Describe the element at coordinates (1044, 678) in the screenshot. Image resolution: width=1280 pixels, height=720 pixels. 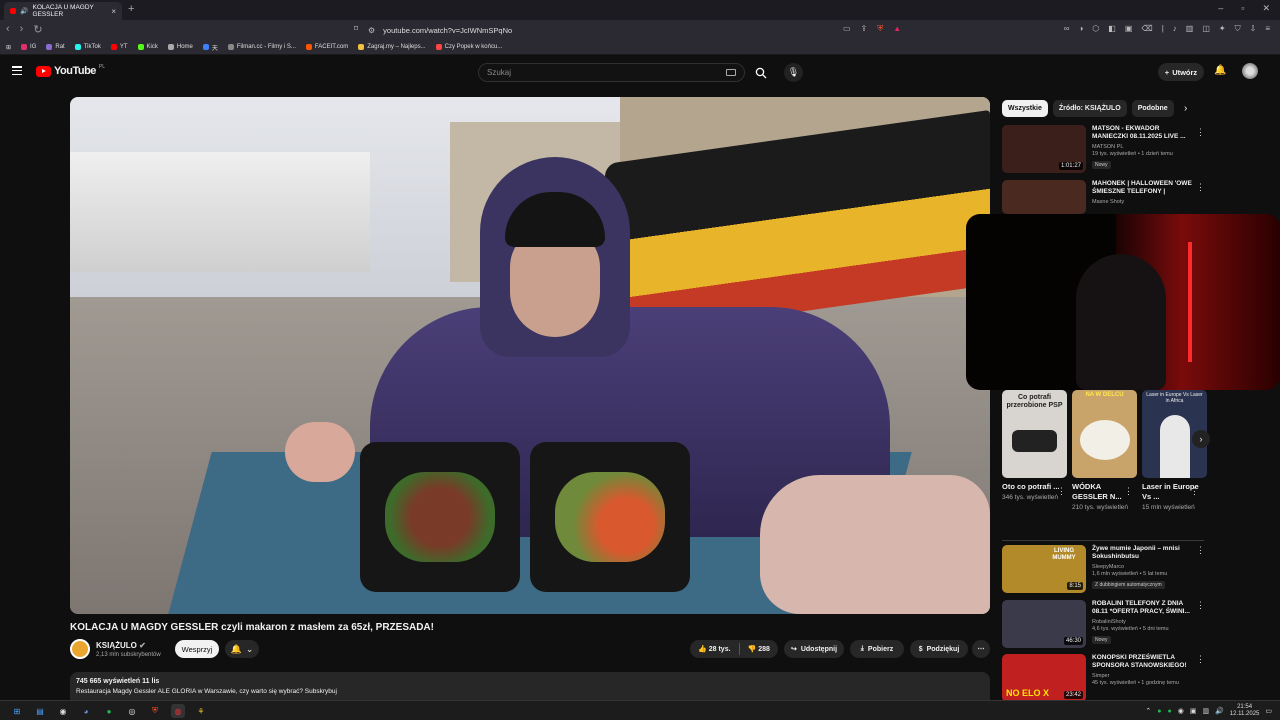
I see `video-thumbnail: NO ELO X 23:42` at that location.